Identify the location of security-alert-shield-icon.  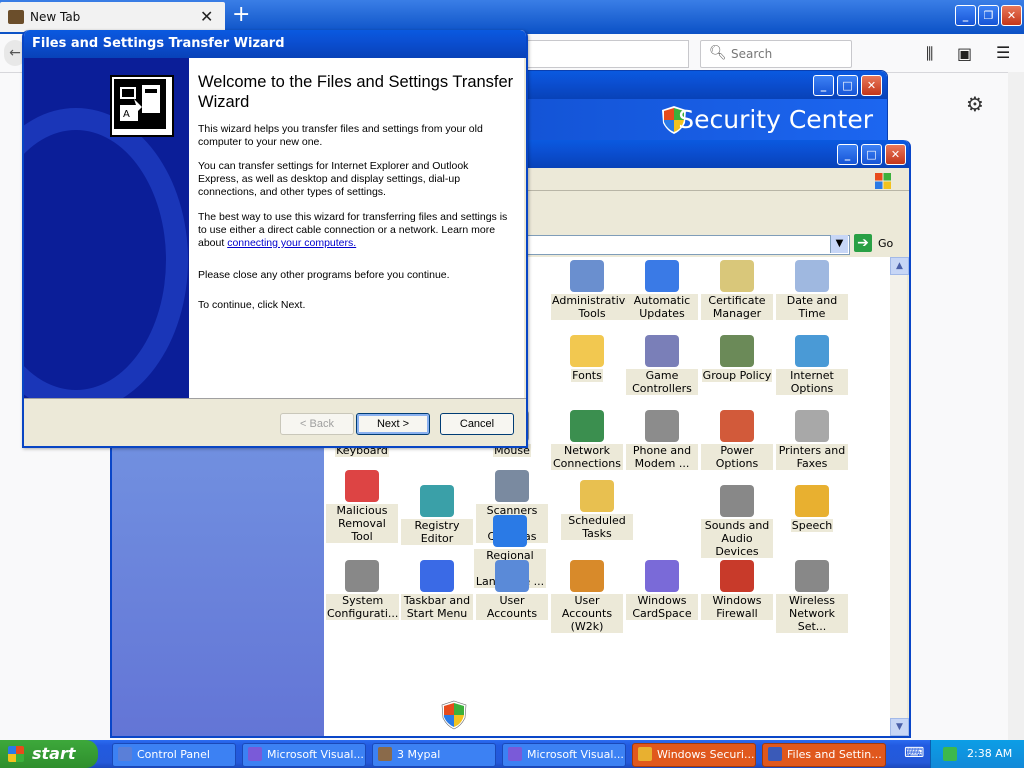
(454, 715).